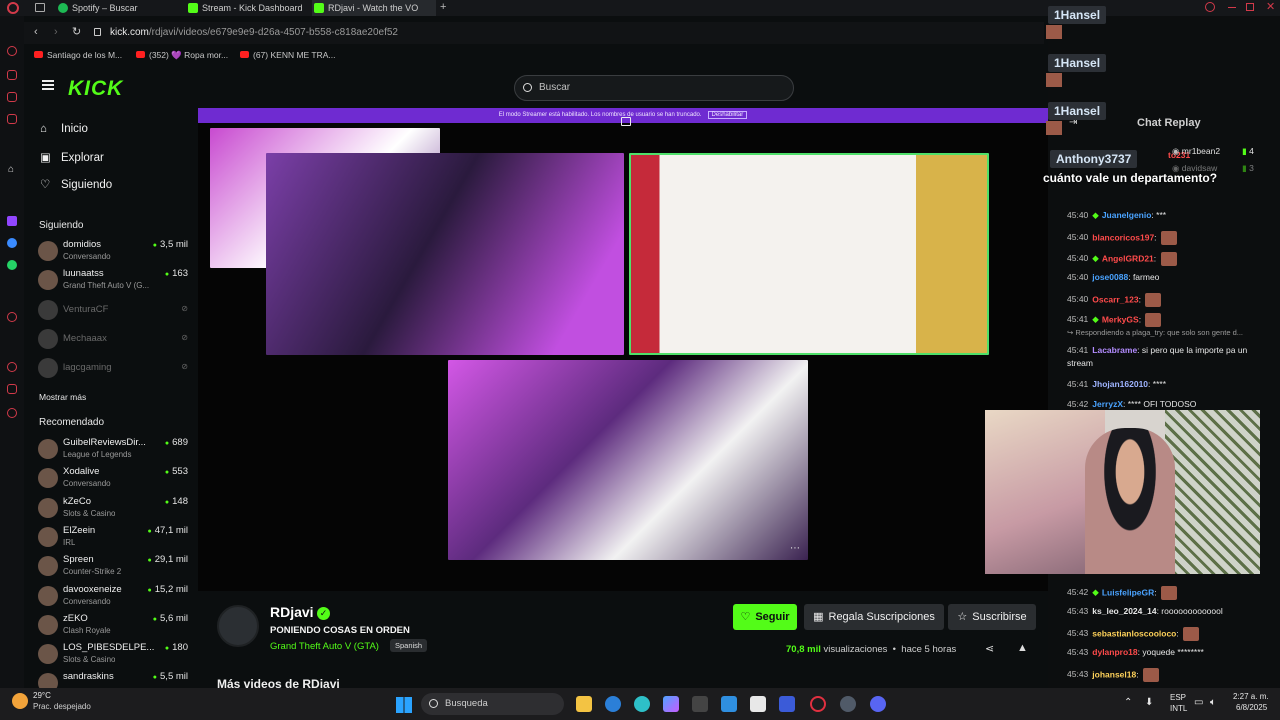 This screenshot has height=720, width=1280. What do you see at coordinates (404, 705) in the screenshot?
I see `start-icon` at bounding box center [404, 705].